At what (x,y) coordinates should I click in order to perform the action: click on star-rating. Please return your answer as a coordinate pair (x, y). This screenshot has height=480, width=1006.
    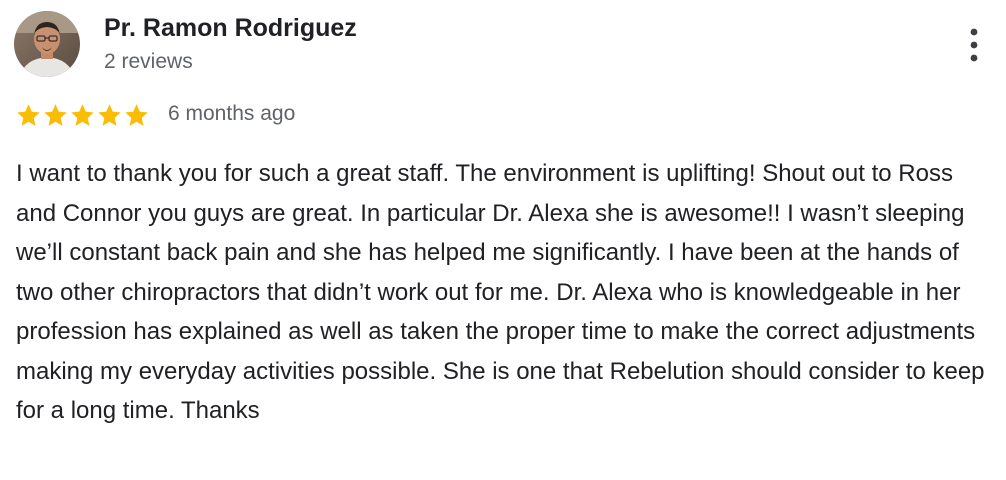
    Looking at the image, I should click on (82, 115).